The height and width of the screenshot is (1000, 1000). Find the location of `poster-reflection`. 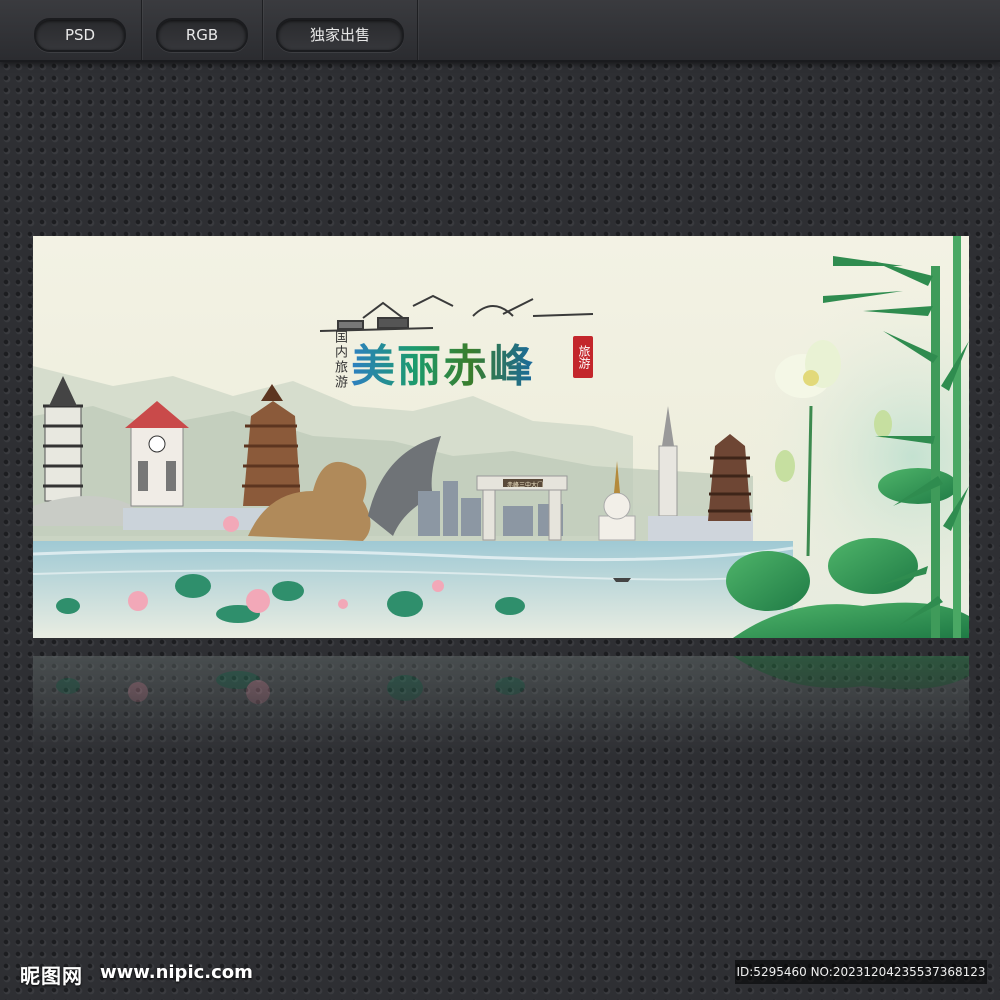

poster-reflection is located at coordinates (501, 706).